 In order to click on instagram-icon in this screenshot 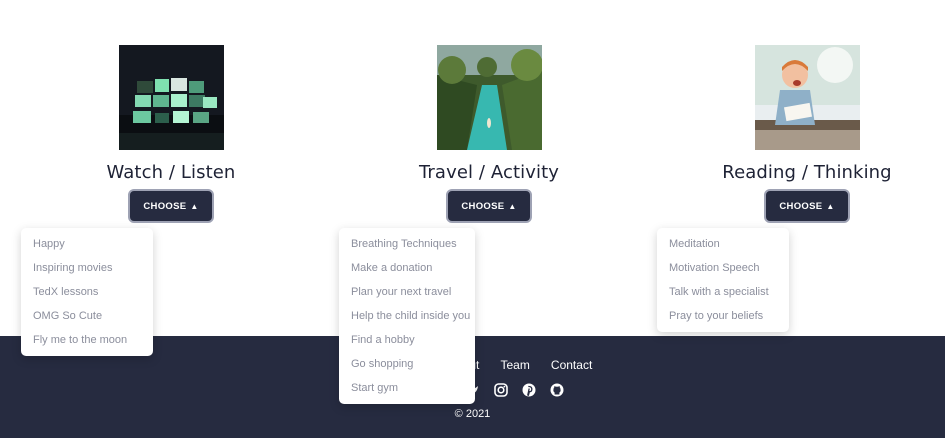, I will do `click(501, 389)`.